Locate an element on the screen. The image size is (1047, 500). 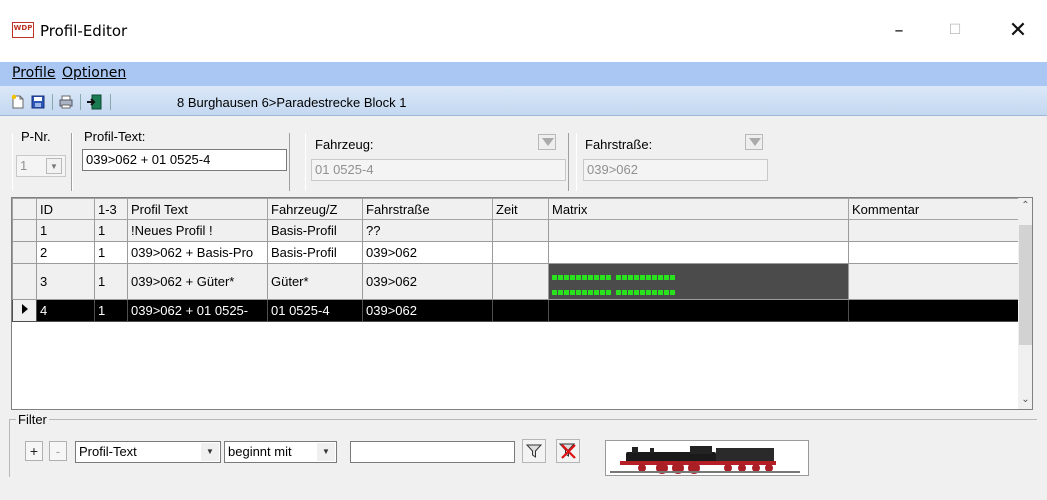
fahrstrasse-label: Fahrstraße: is located at coordinates (619, 144).